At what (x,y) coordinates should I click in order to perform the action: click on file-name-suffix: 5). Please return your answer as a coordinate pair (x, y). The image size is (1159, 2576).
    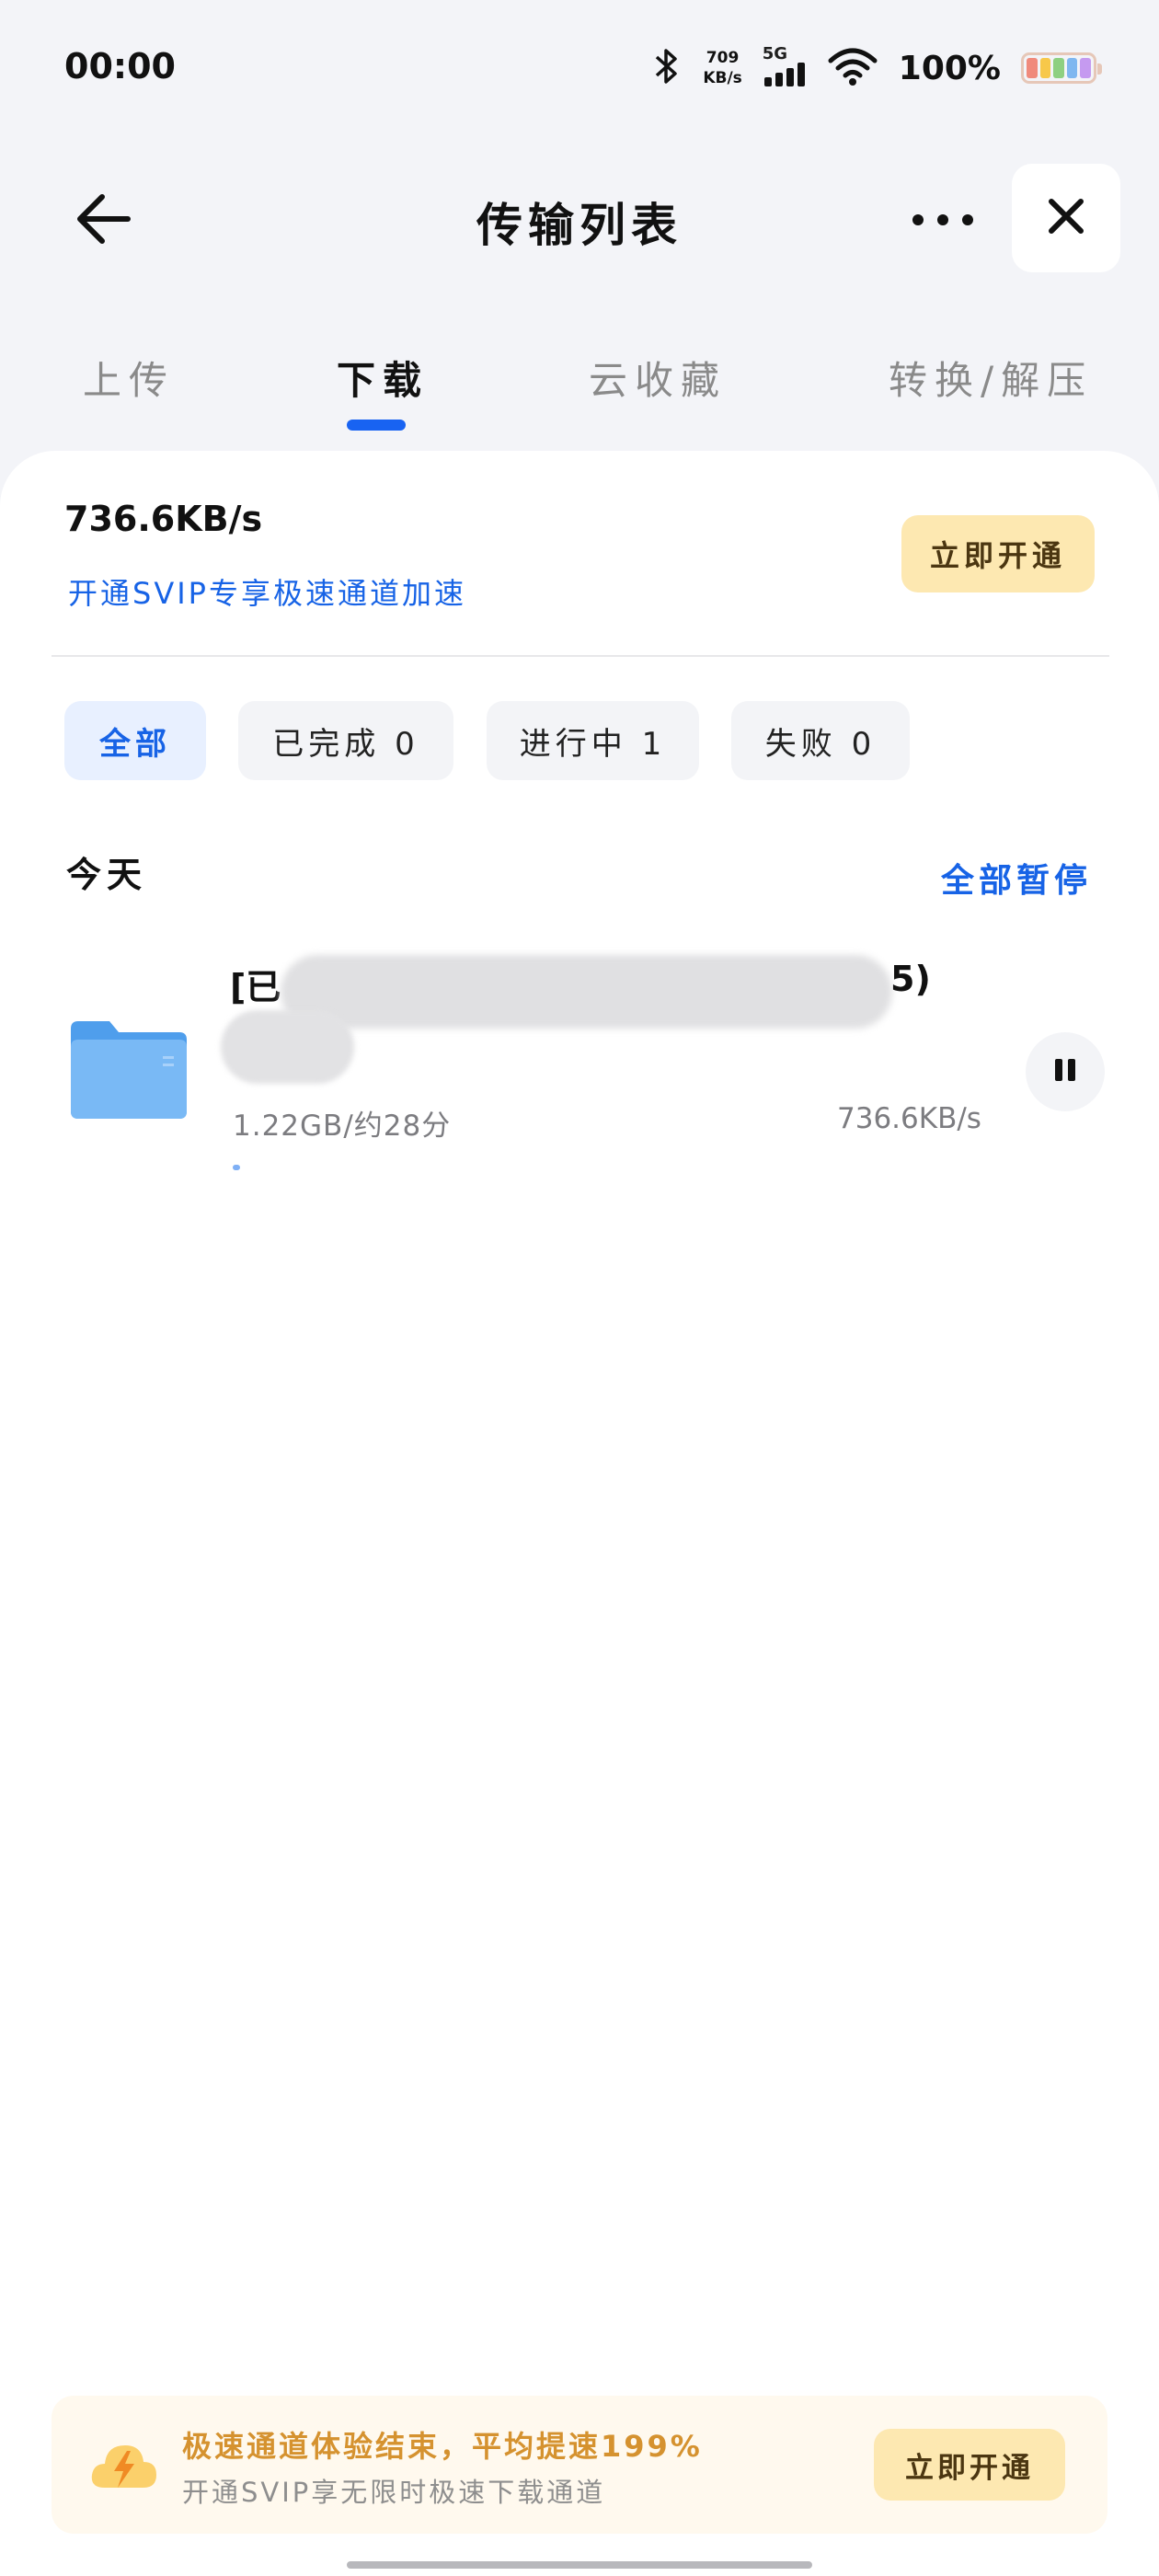
    Looking at the image, I should click on (910, 979).